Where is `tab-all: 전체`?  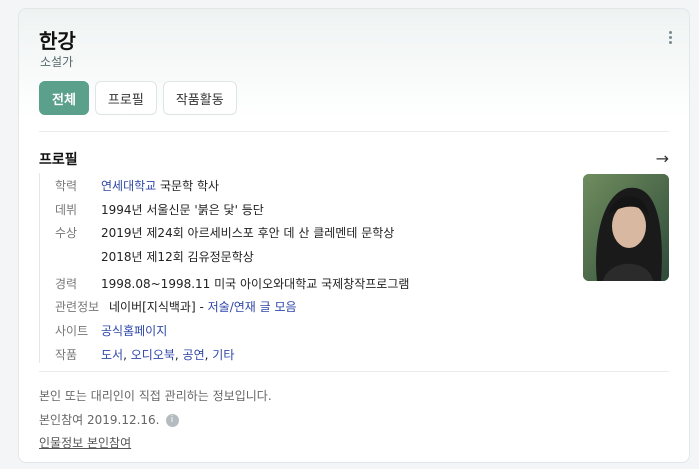 tab-all: 전체 is located at coordinates (64, 98).